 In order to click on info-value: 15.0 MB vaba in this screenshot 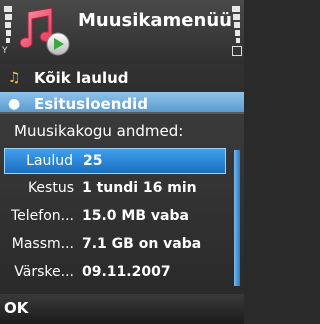, I will do `click(135, 216)`.